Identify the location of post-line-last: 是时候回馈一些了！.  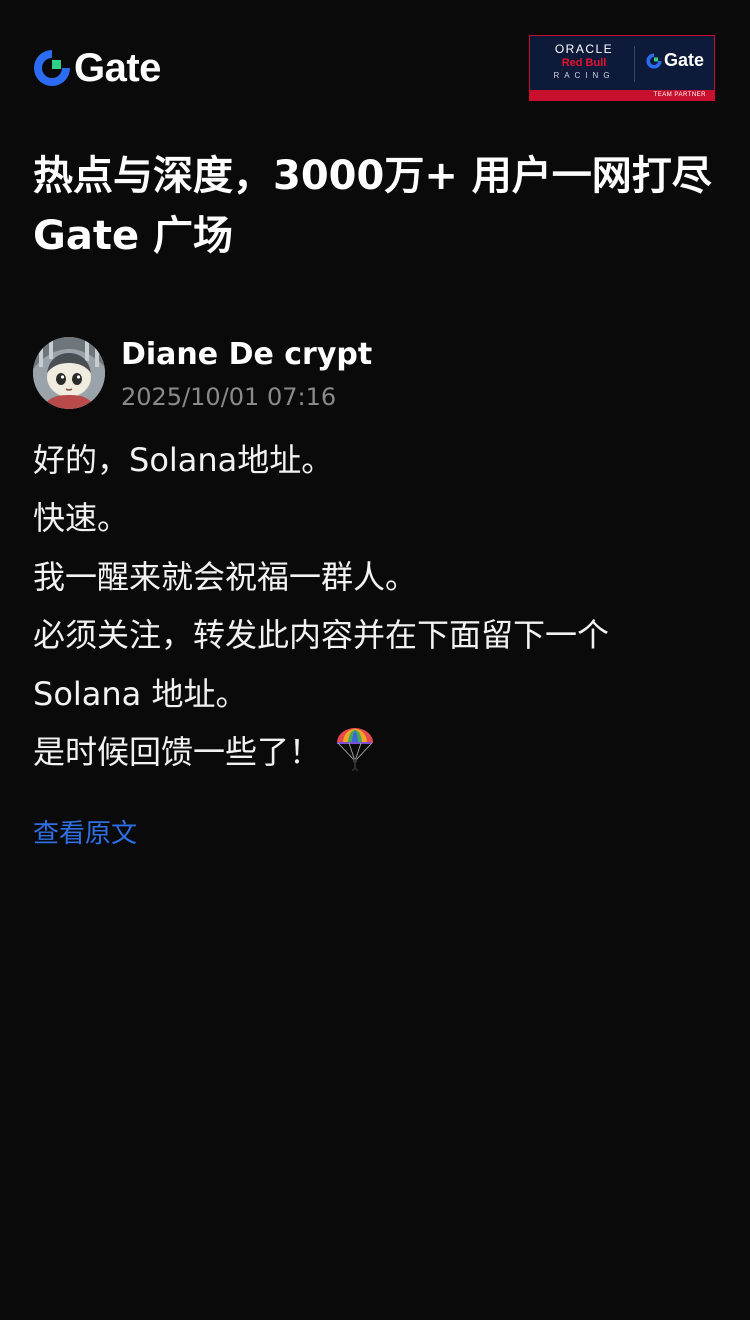
(378, 752).